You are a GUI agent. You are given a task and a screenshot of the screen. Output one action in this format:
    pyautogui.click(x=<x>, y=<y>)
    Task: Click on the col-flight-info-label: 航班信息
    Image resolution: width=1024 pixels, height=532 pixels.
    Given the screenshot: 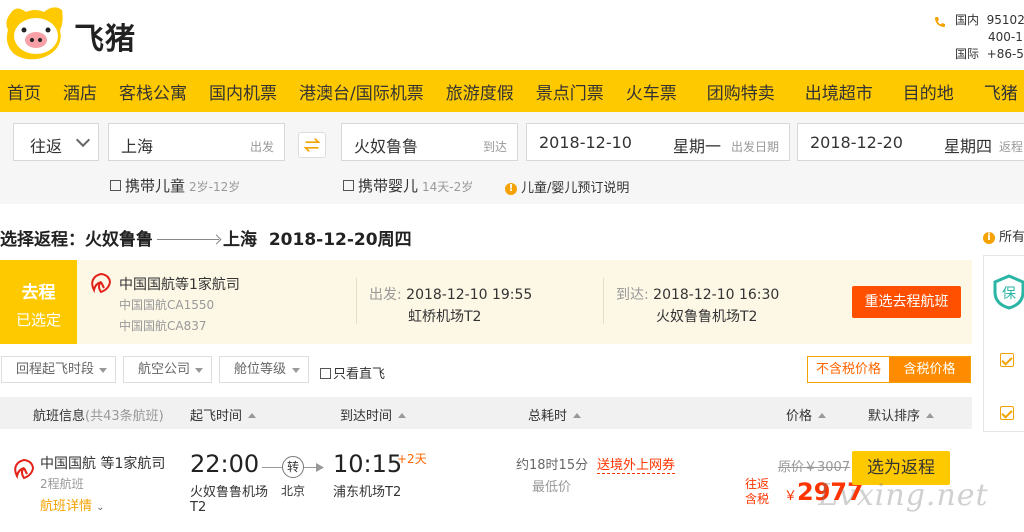 What is the action you would take?
    pyautogui.click(x=59, y=416)
    